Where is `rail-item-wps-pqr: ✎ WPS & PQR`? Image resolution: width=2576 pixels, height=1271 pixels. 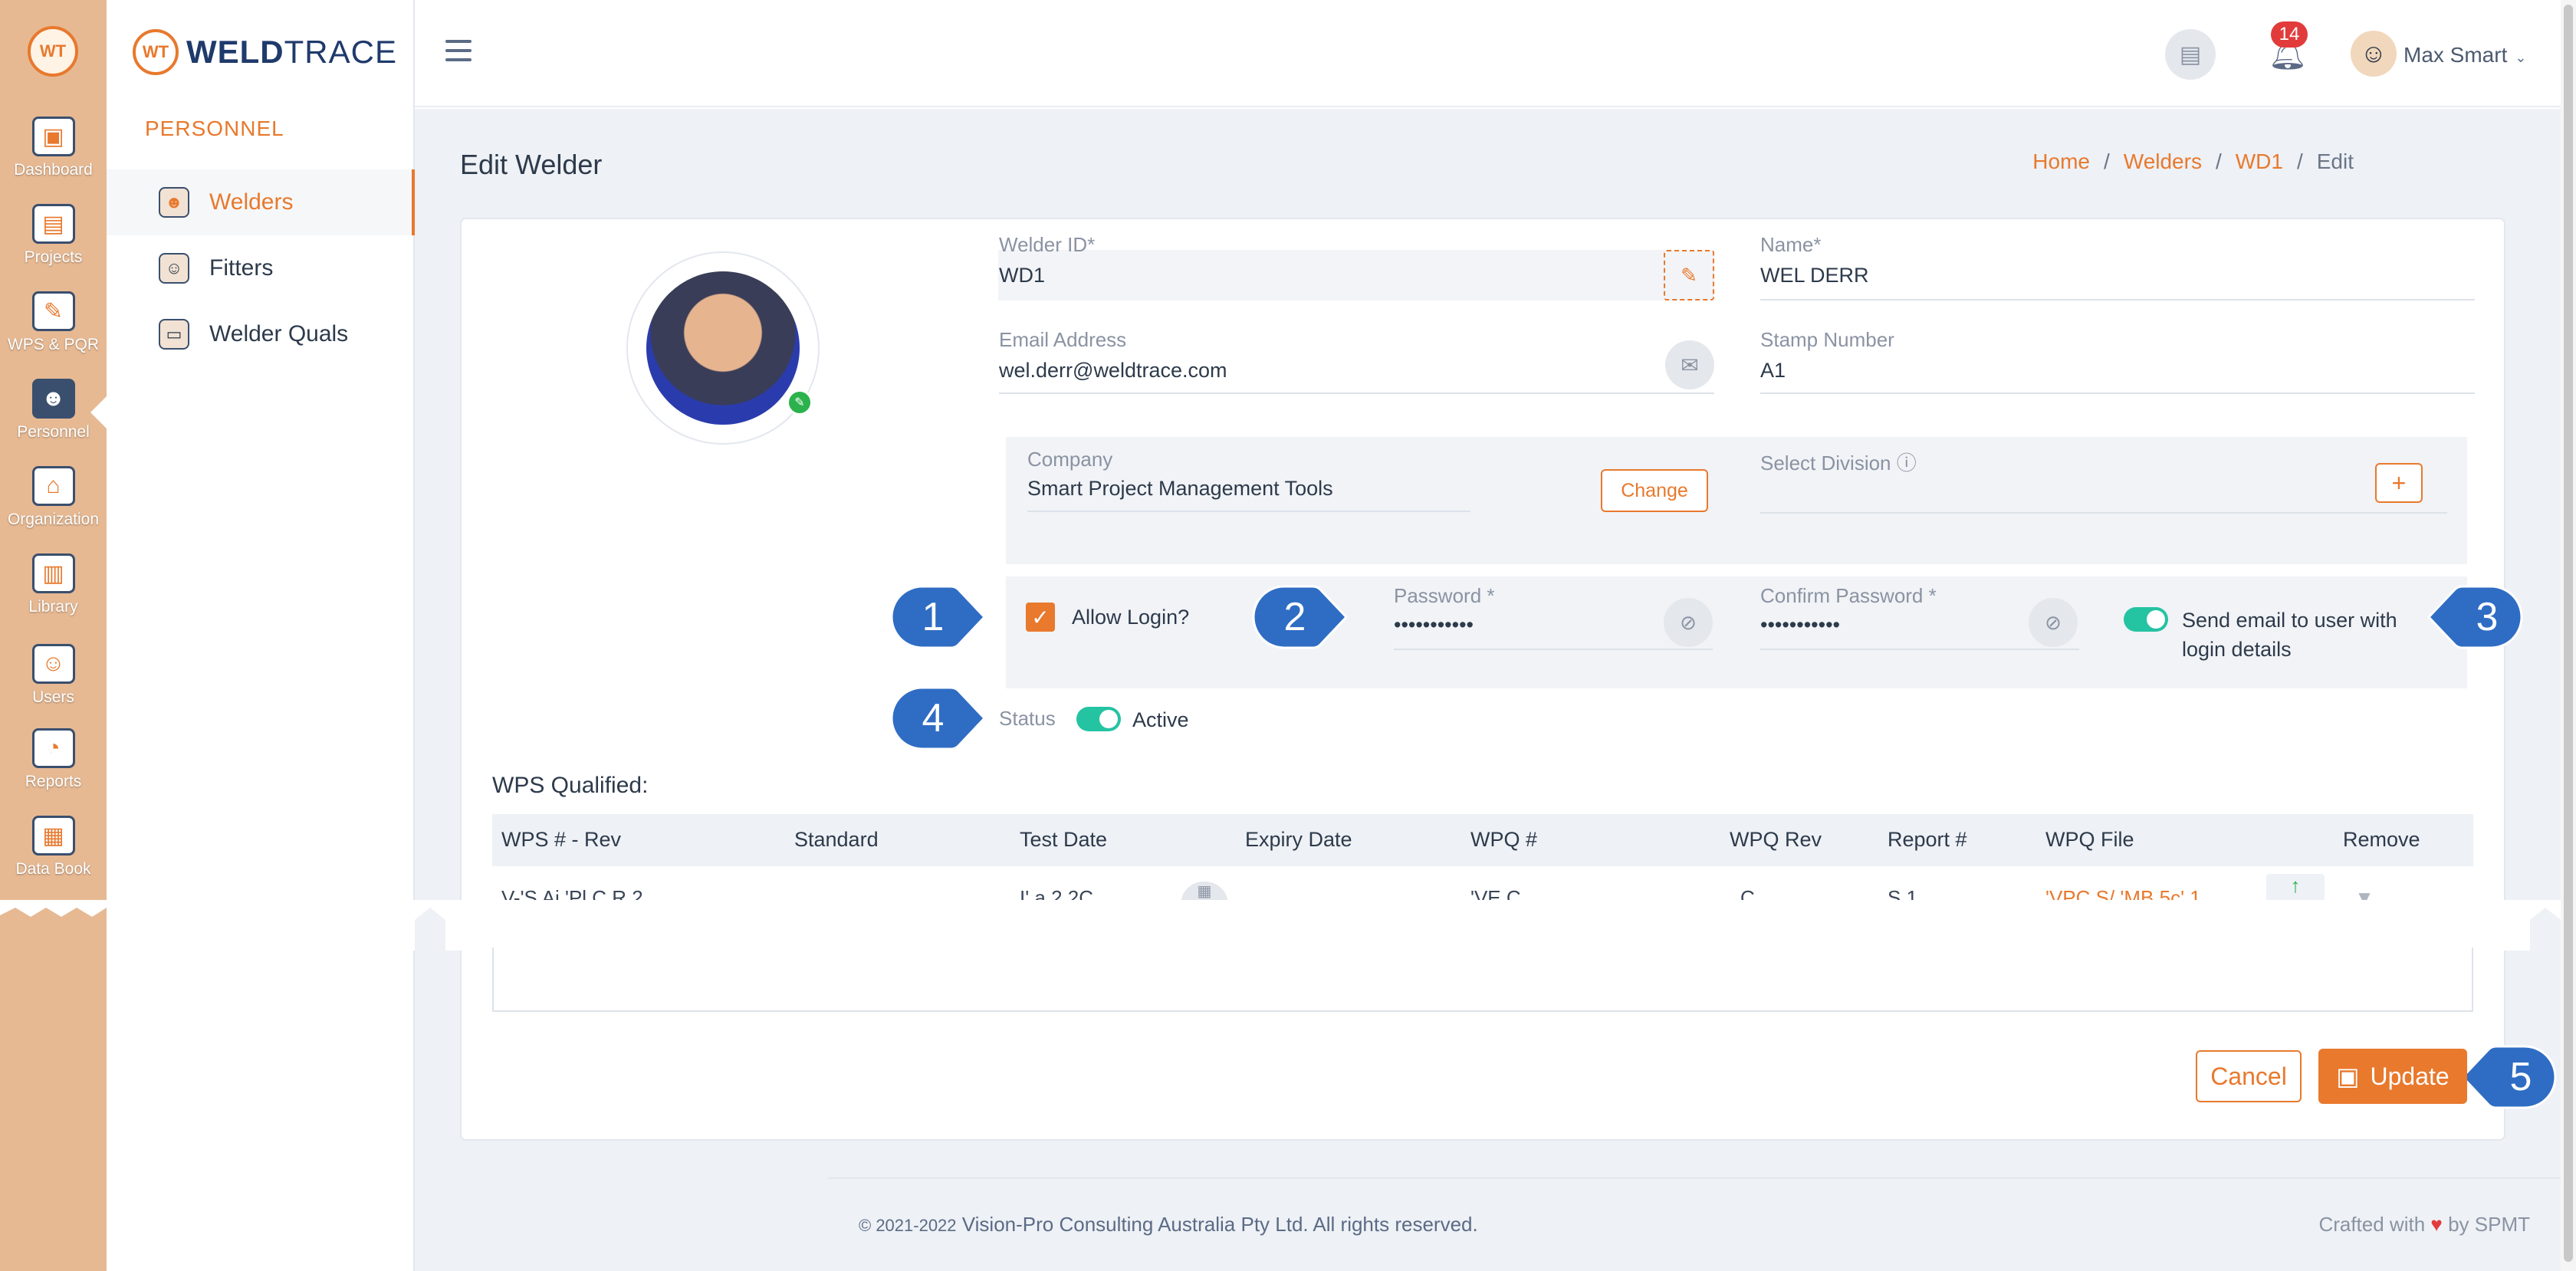
rail-item-wps-pqr: ✎ WPS & PQR is located at coordinates (53, 322).